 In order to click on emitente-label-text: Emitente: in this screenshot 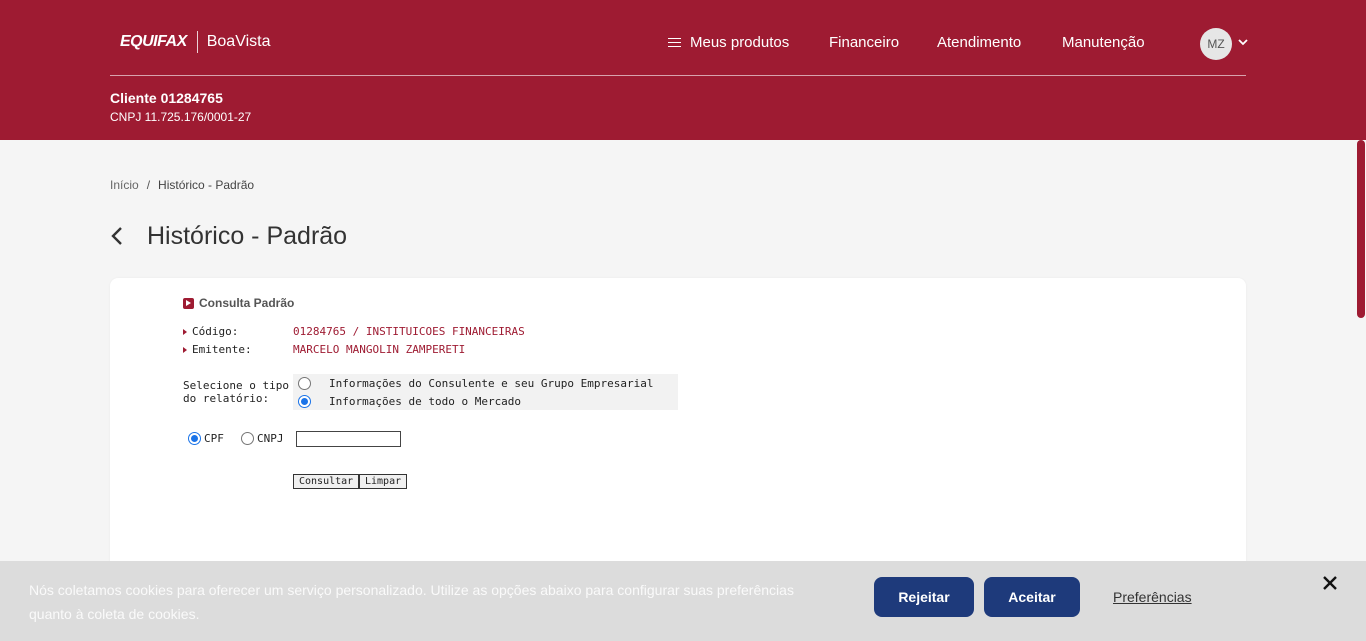, I will do `click(222, 349)`.